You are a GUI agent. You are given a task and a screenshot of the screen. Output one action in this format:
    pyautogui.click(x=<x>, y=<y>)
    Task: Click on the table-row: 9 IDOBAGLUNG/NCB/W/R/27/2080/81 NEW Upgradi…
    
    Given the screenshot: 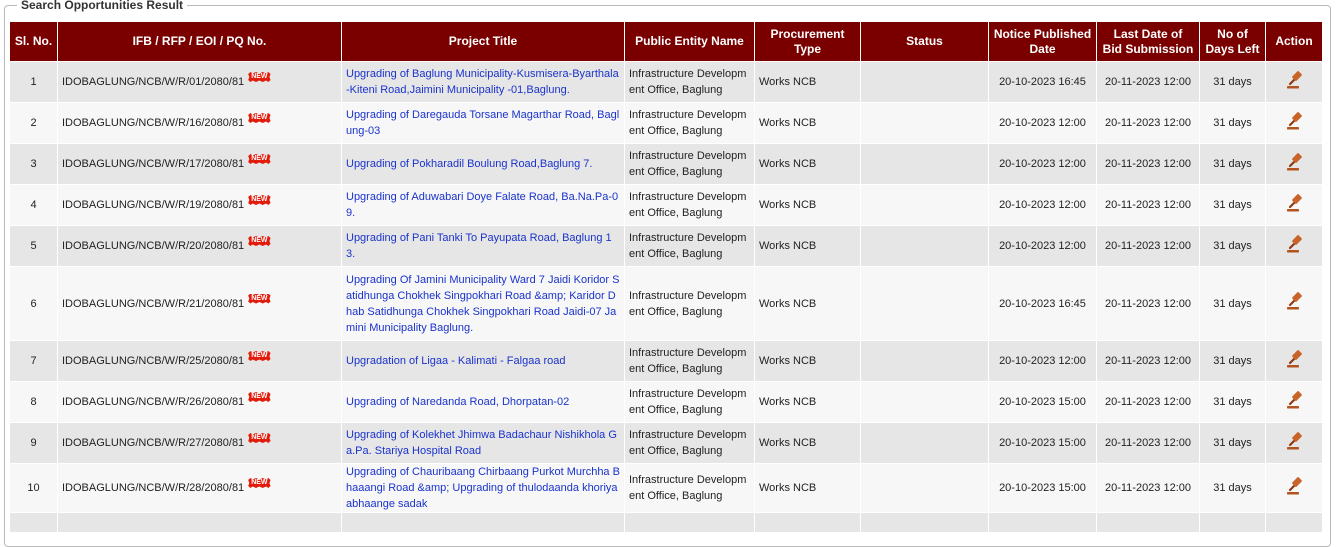 What is the action you would take?
    pyautogui.click(x=666, y=443)
    